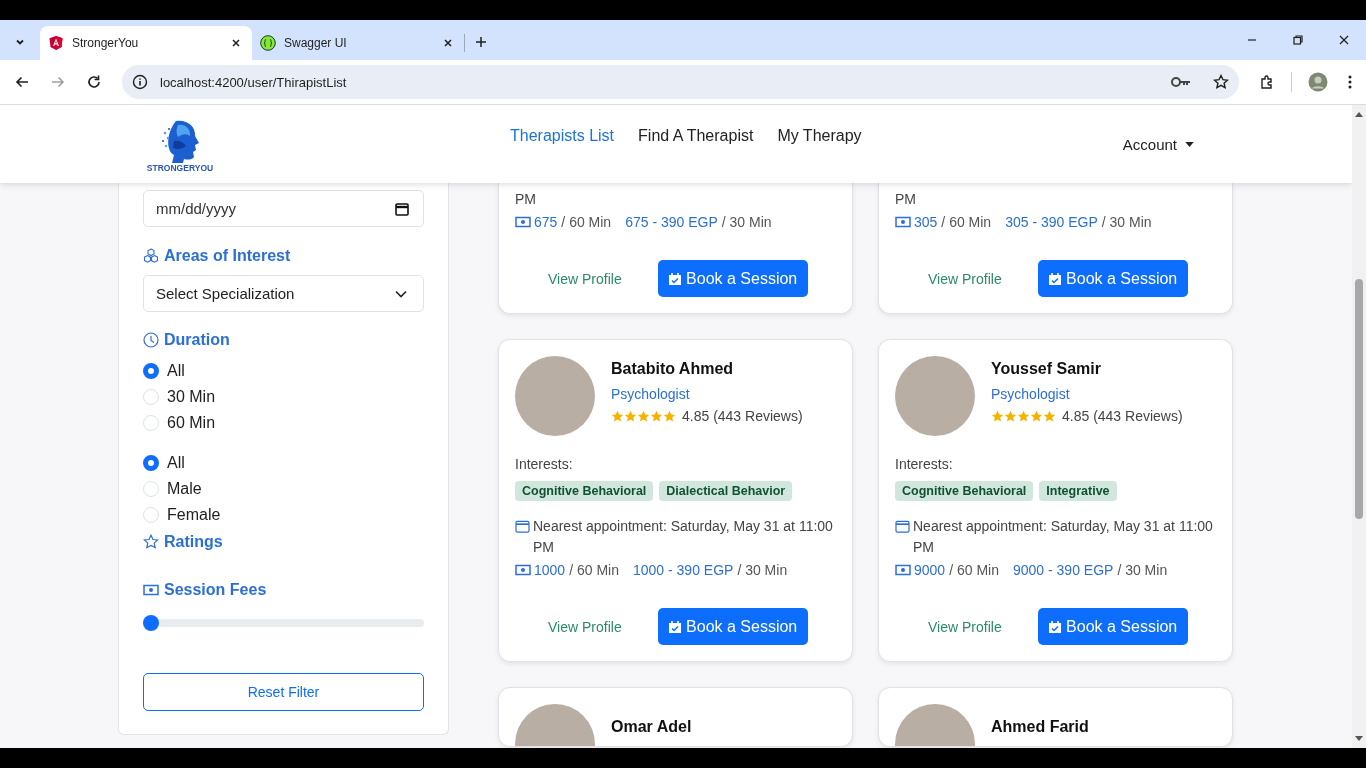 The image size is (1366, 768). What do you see at coordinates (1051, 222) in the screenshot?
I see `price-text: 305 - 390 EGP` at bounding box center [1051, 222].